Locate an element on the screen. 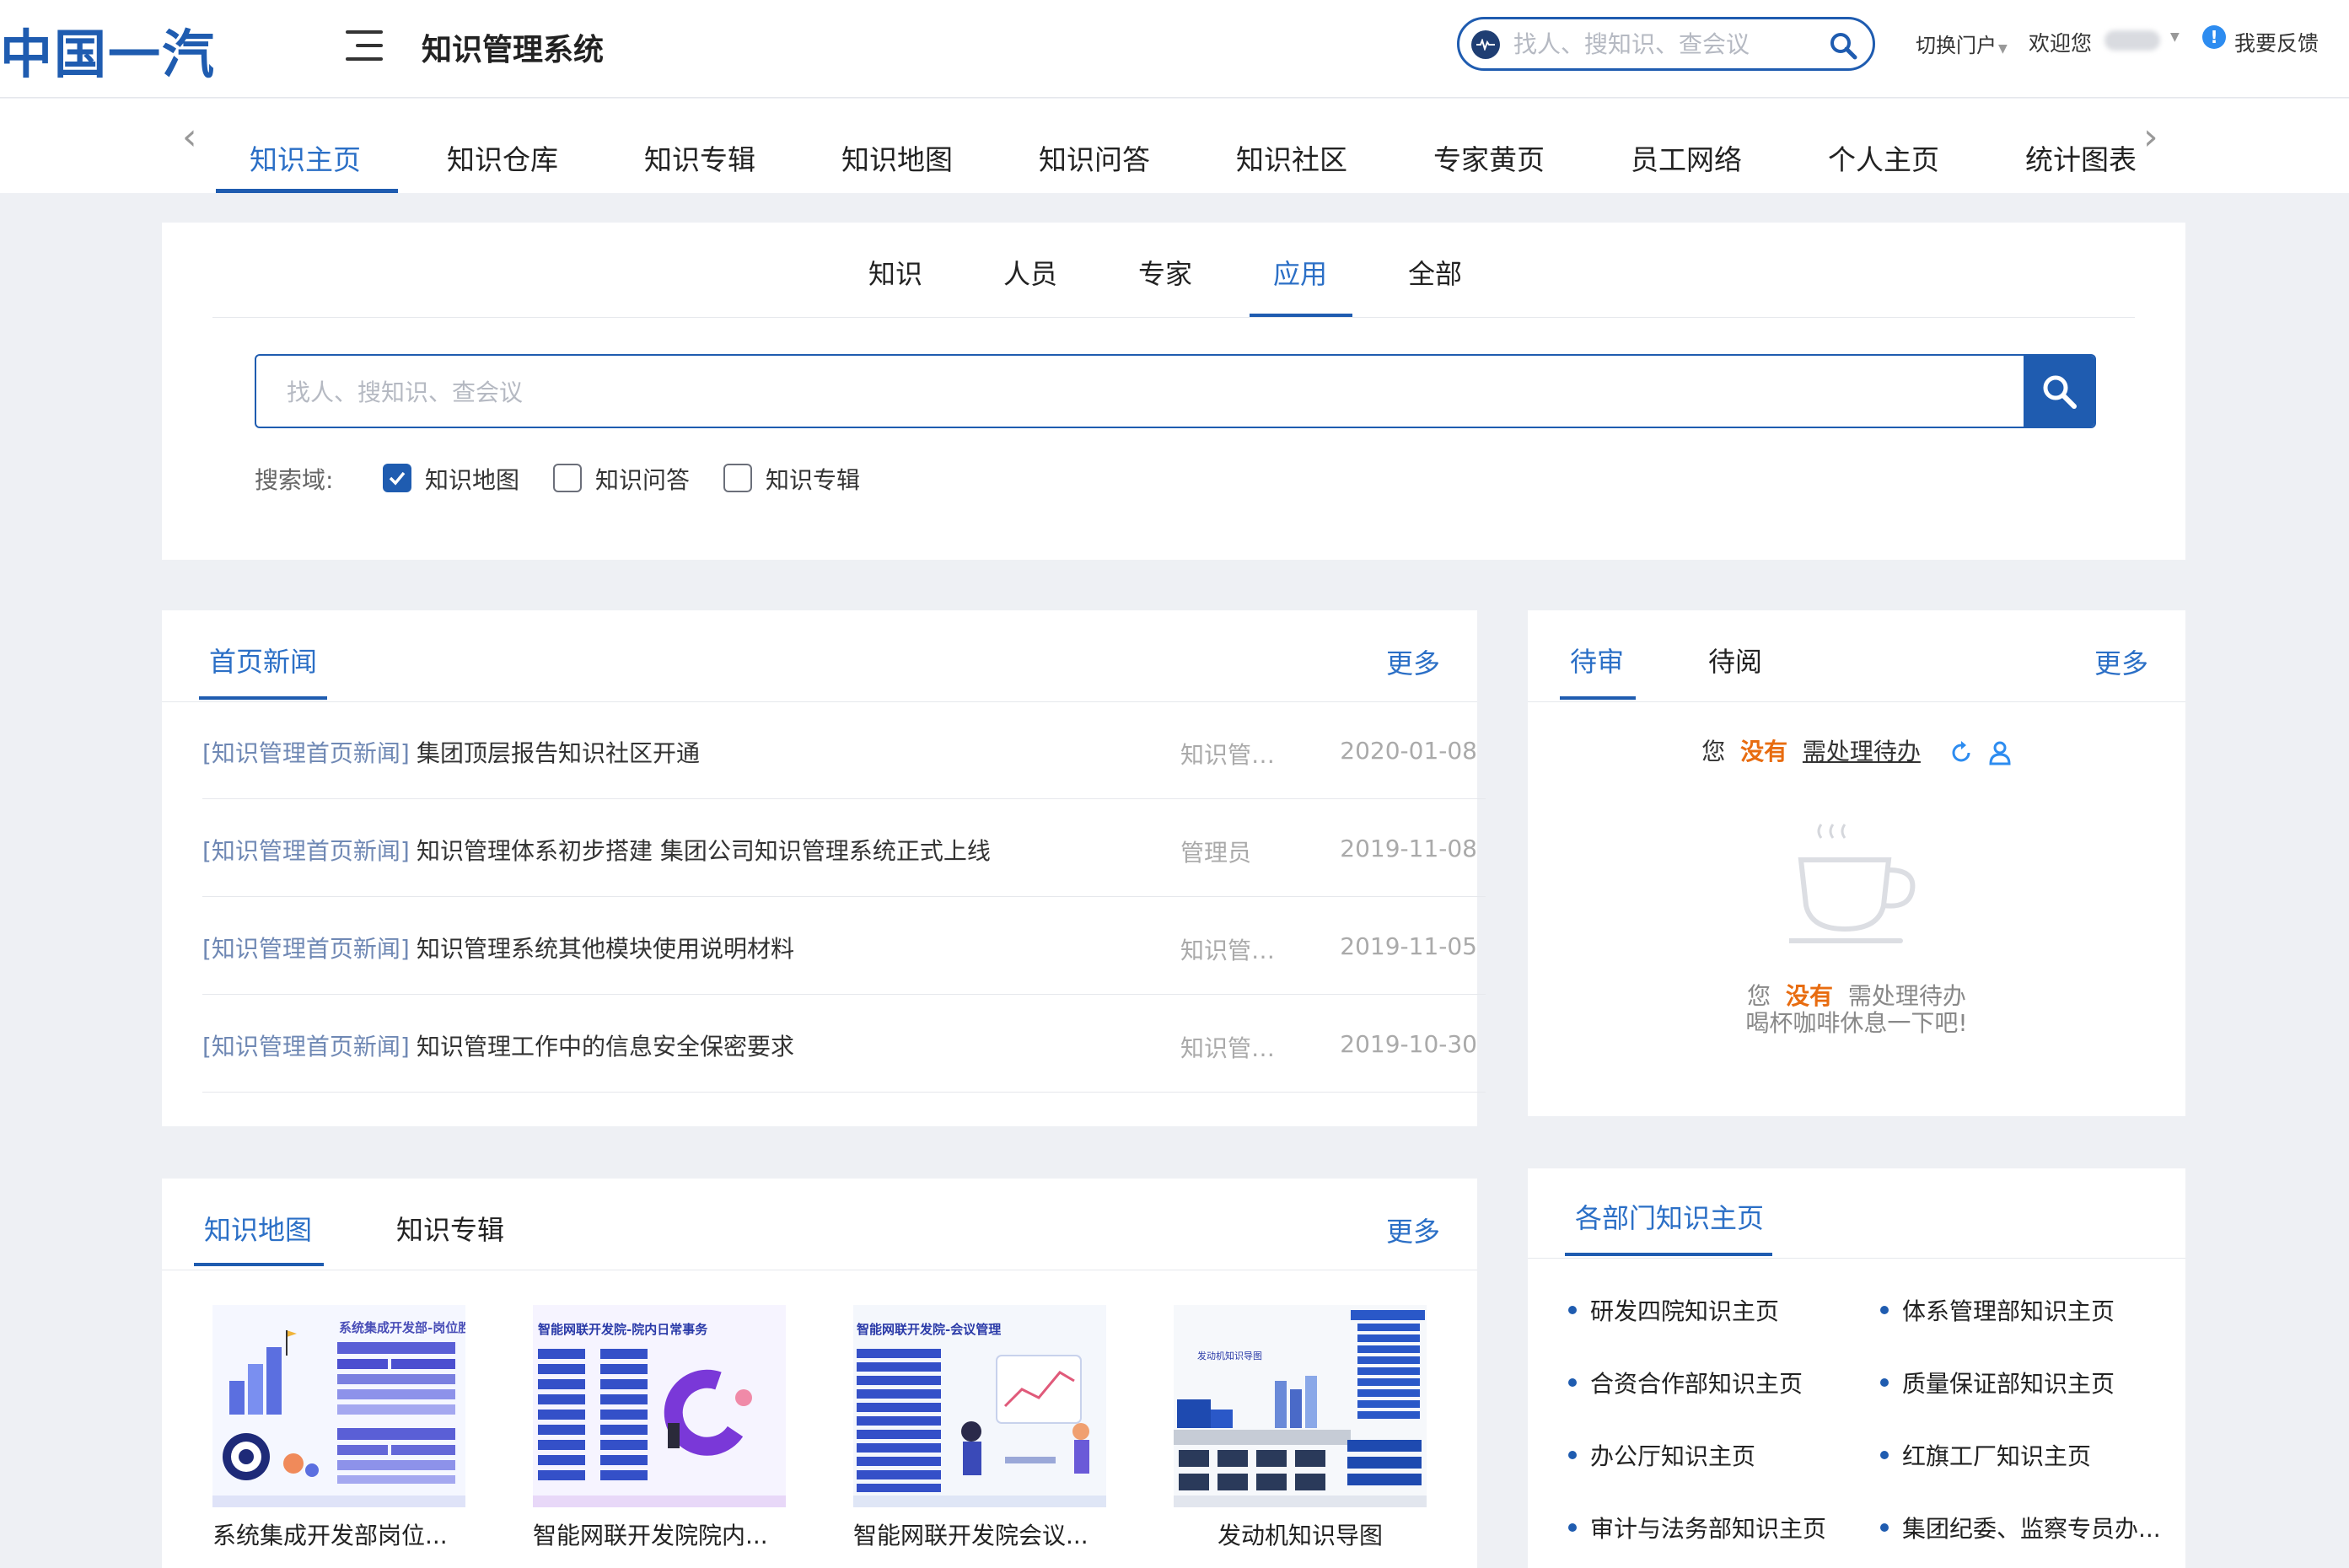  search-tab-apps: 应用 is located at coordinates (1300, 272).